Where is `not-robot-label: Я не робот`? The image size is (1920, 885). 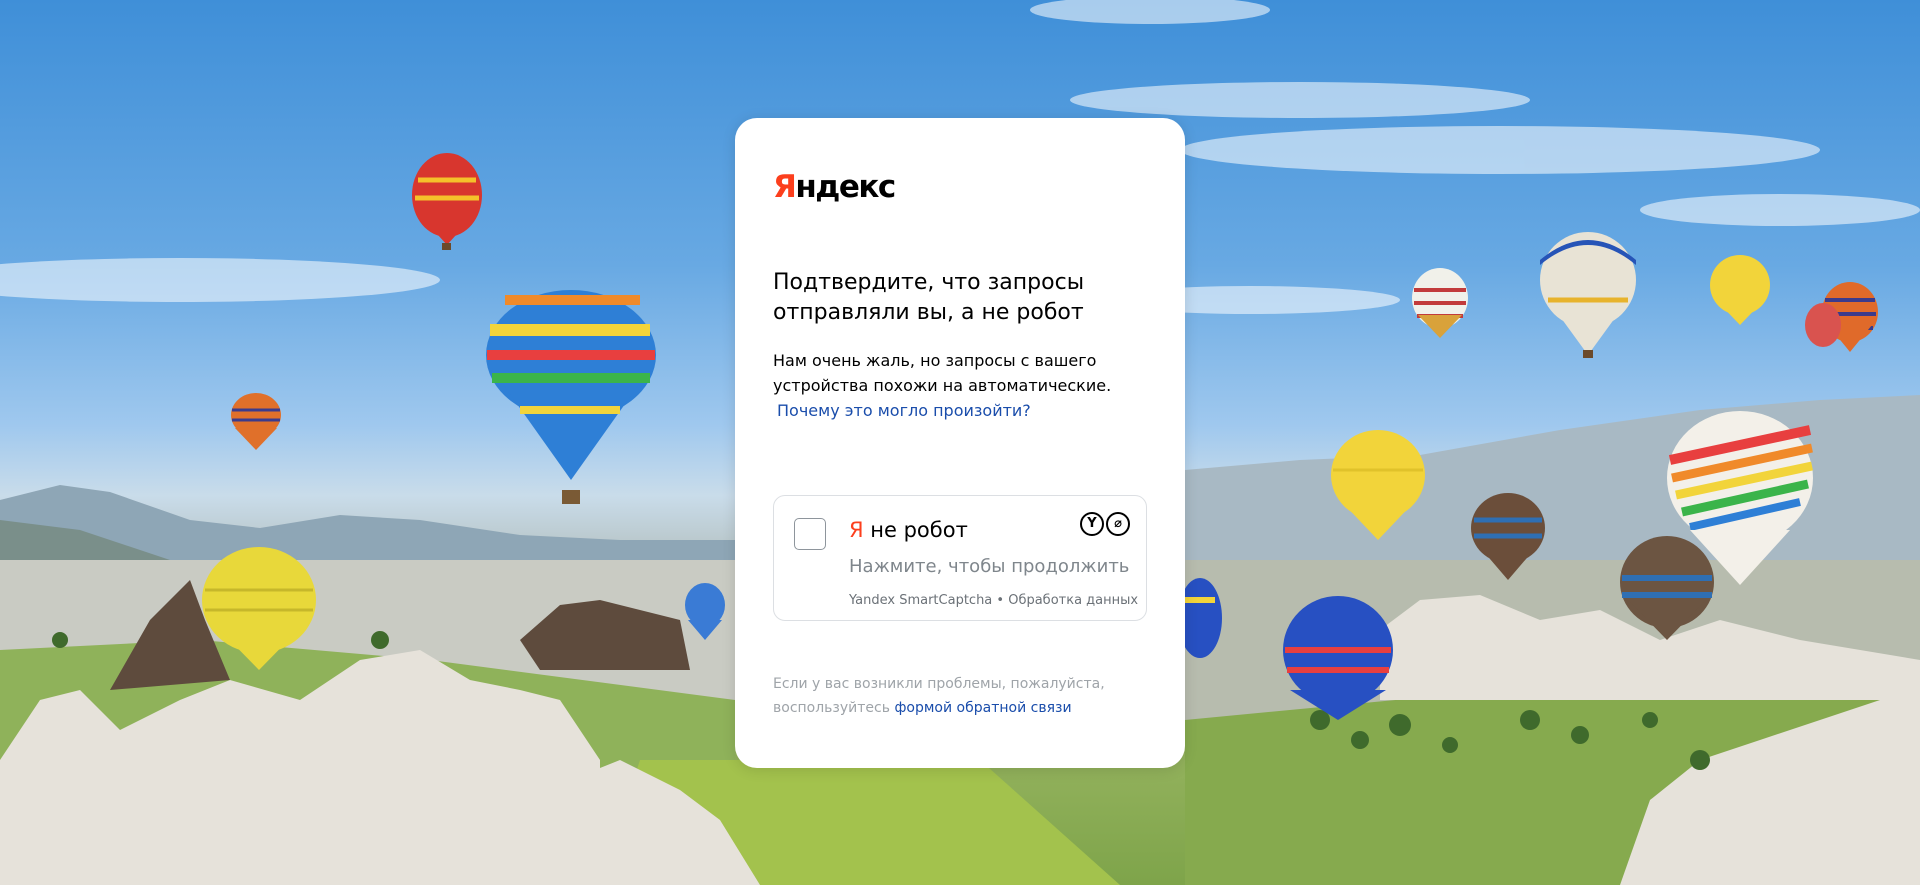
not-robot-label: Я не робот is located at coordinates (908, 530).